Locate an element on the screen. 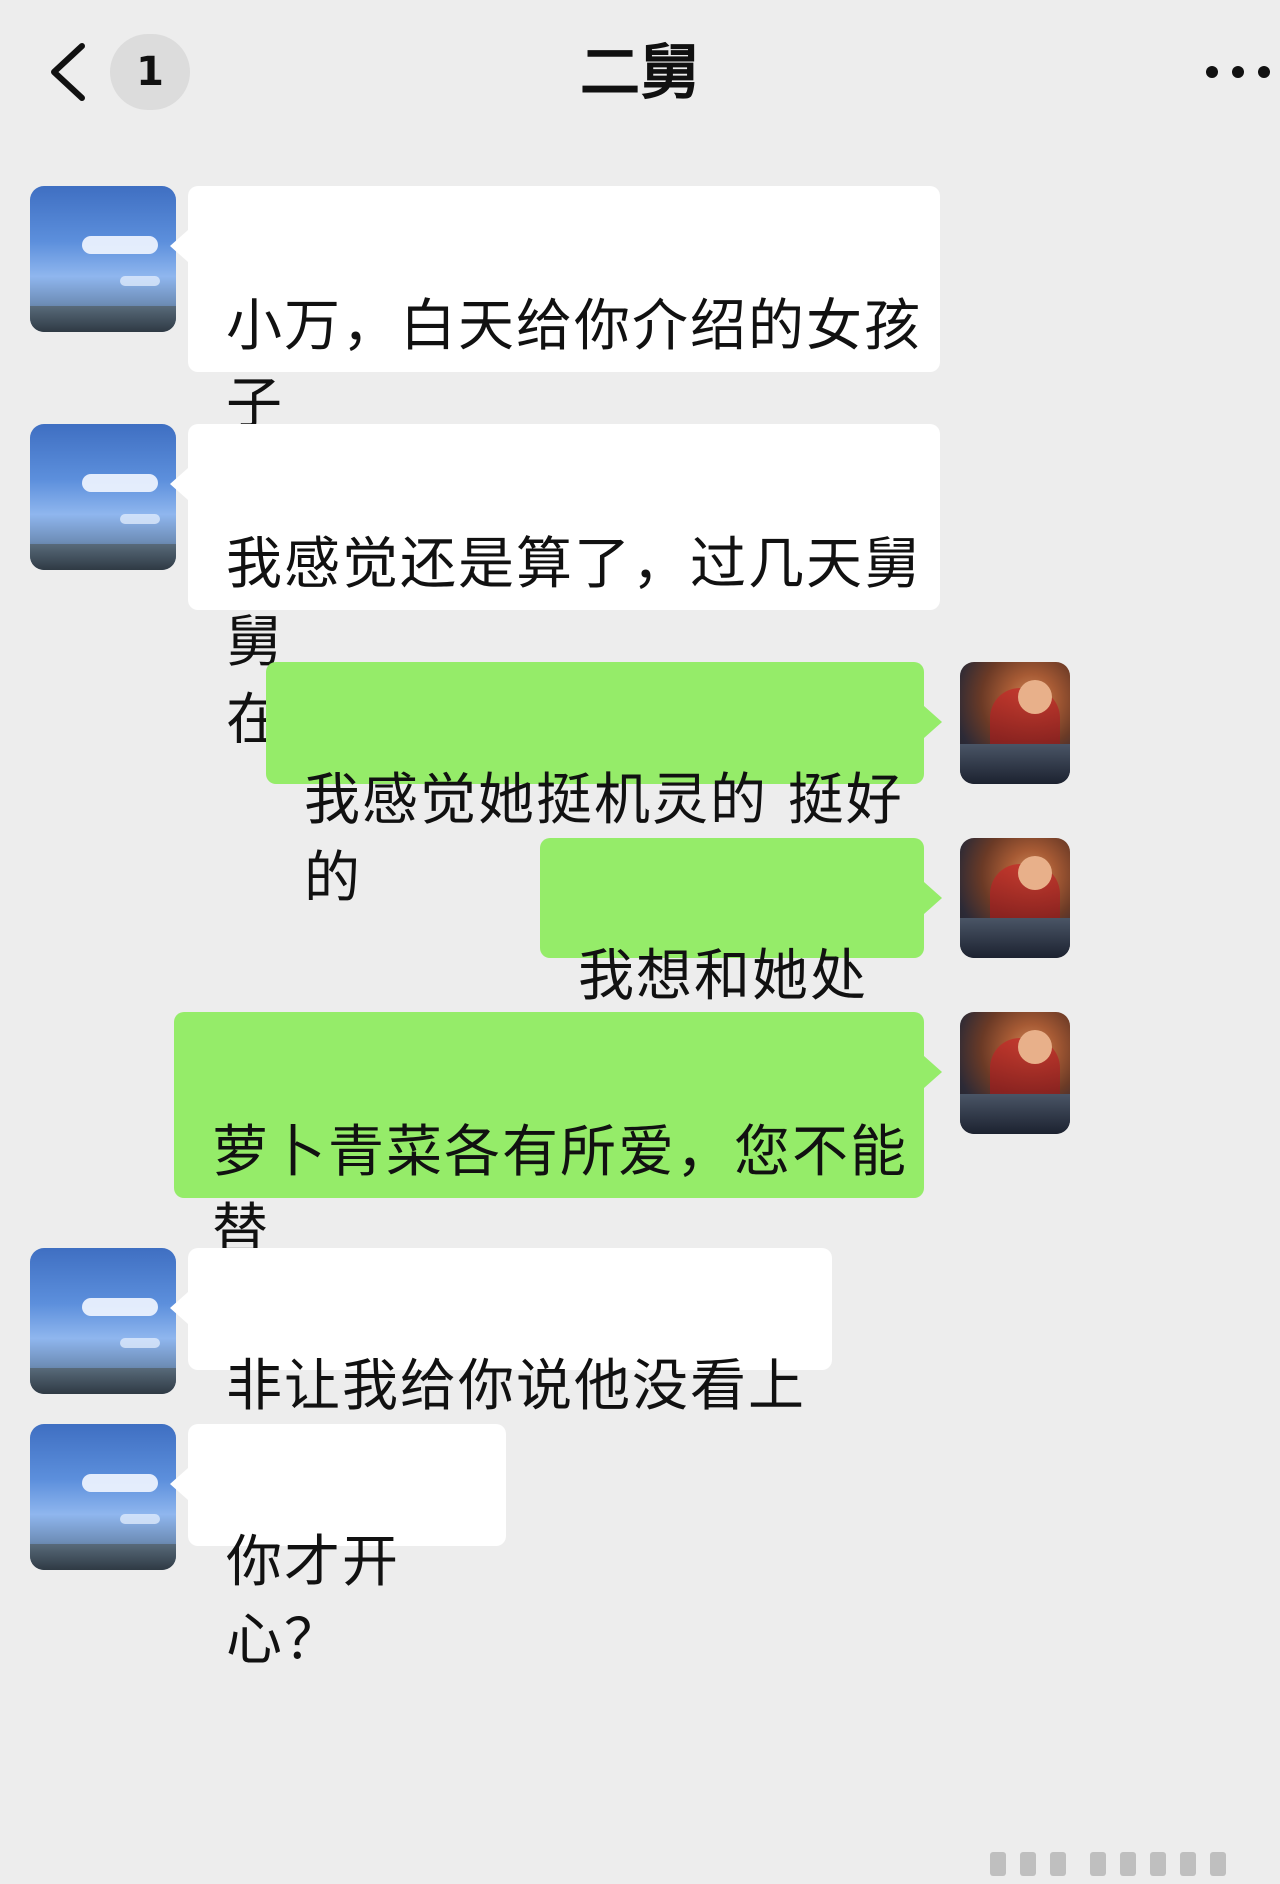  more-horizontal-icon is located at coordinates (1241, 73).